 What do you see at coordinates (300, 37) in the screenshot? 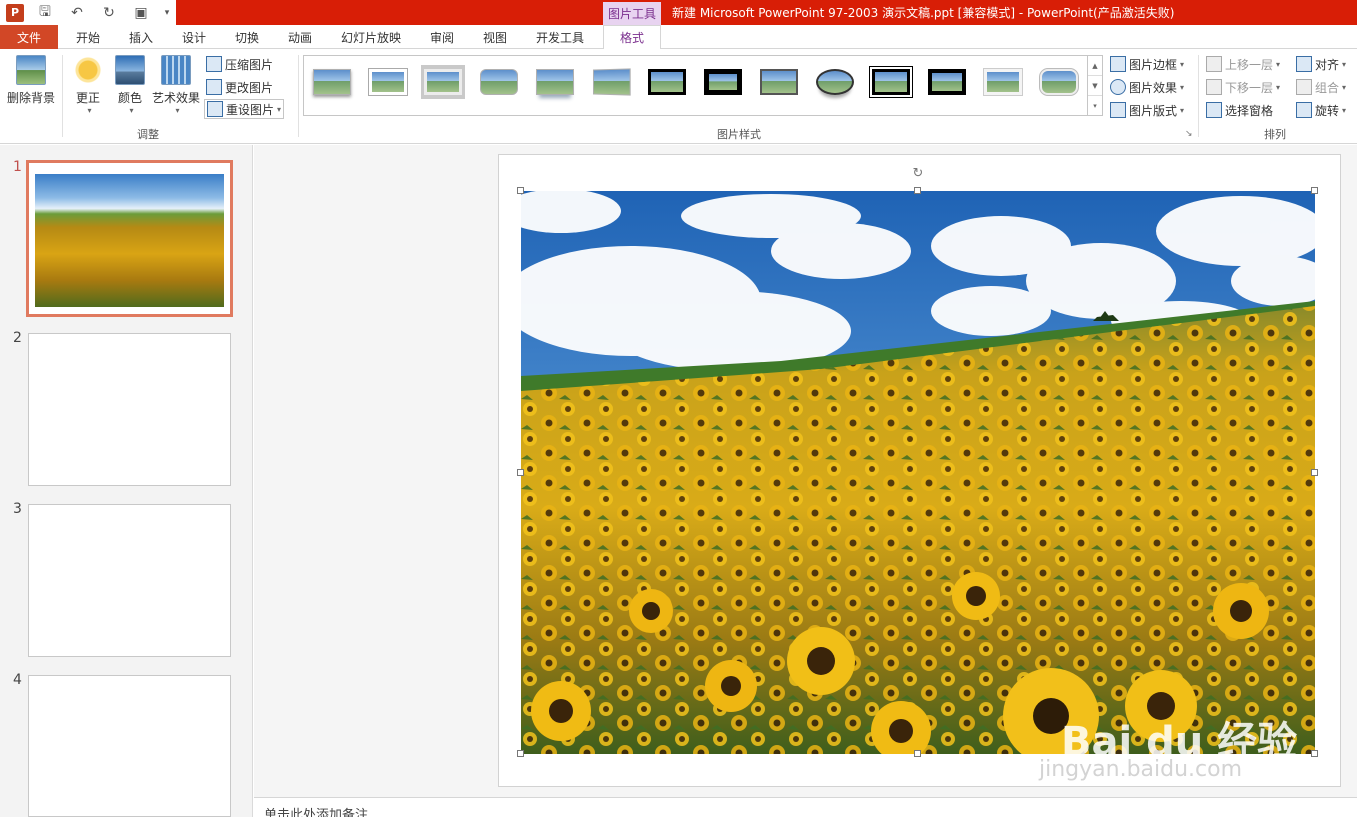
I see `tab-animations: 动画` at bounding box center [300, 37].